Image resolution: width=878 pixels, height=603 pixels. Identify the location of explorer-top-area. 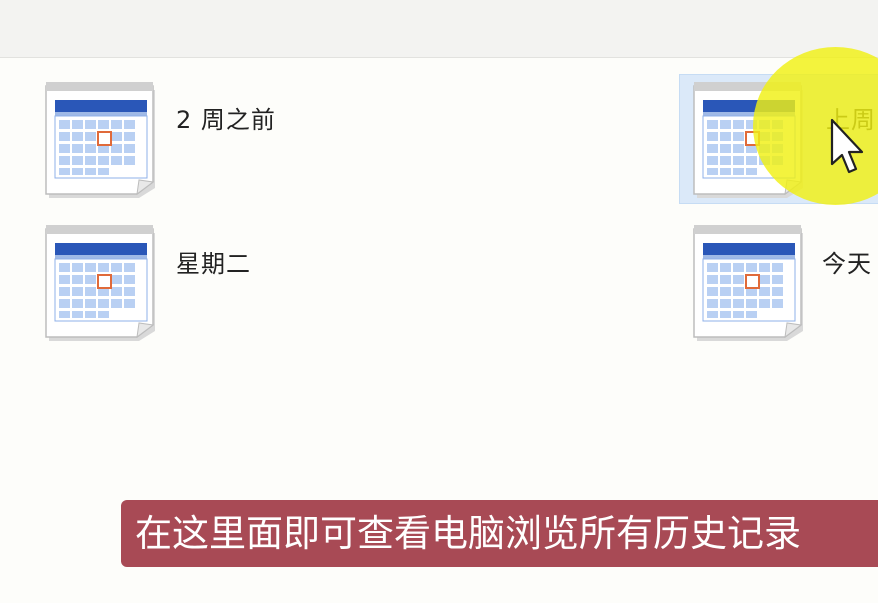
(439, 29).